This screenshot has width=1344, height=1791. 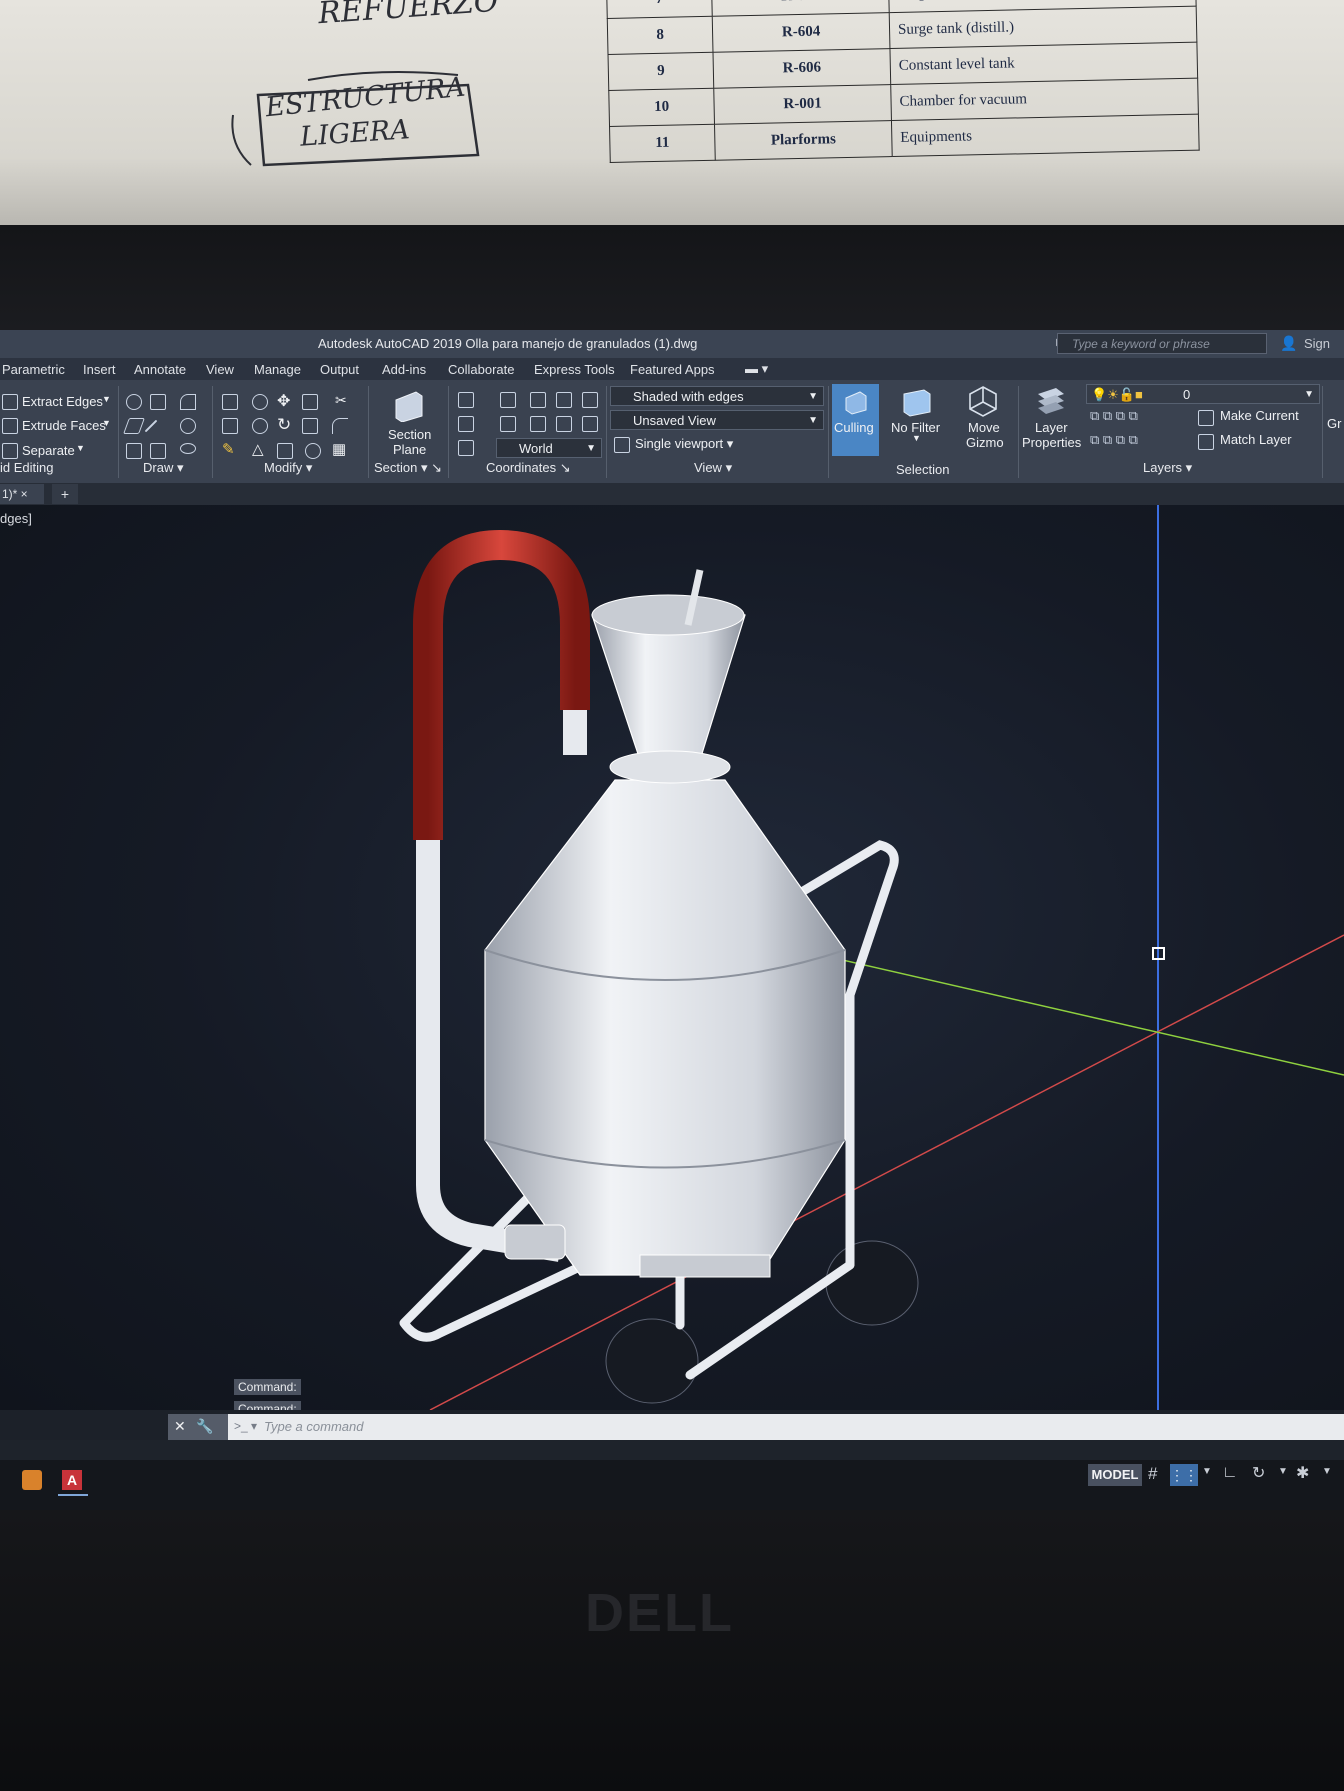 What do you see at coordinates (466, 448) in the screenshot?
I see `ucs-settings-icon` at bounding box center [466, 448].